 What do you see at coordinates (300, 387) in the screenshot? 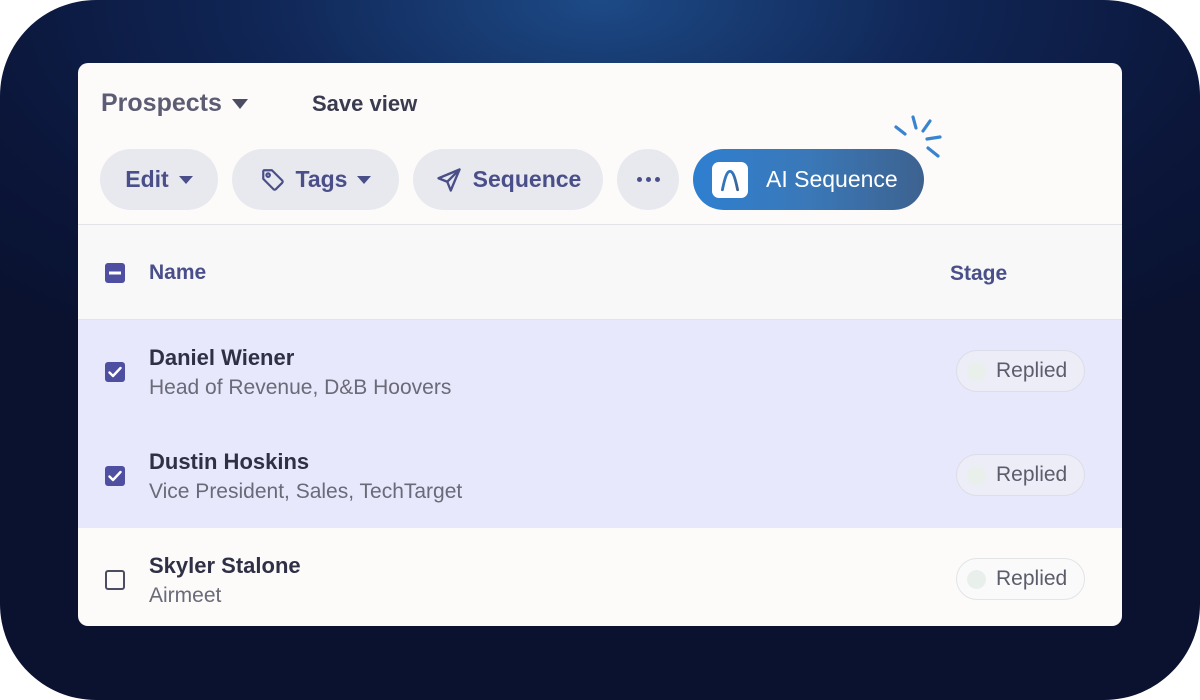
I see `prospect-title: Head of Revenue, D&B Hoovers` at bounding box center [300, 387].